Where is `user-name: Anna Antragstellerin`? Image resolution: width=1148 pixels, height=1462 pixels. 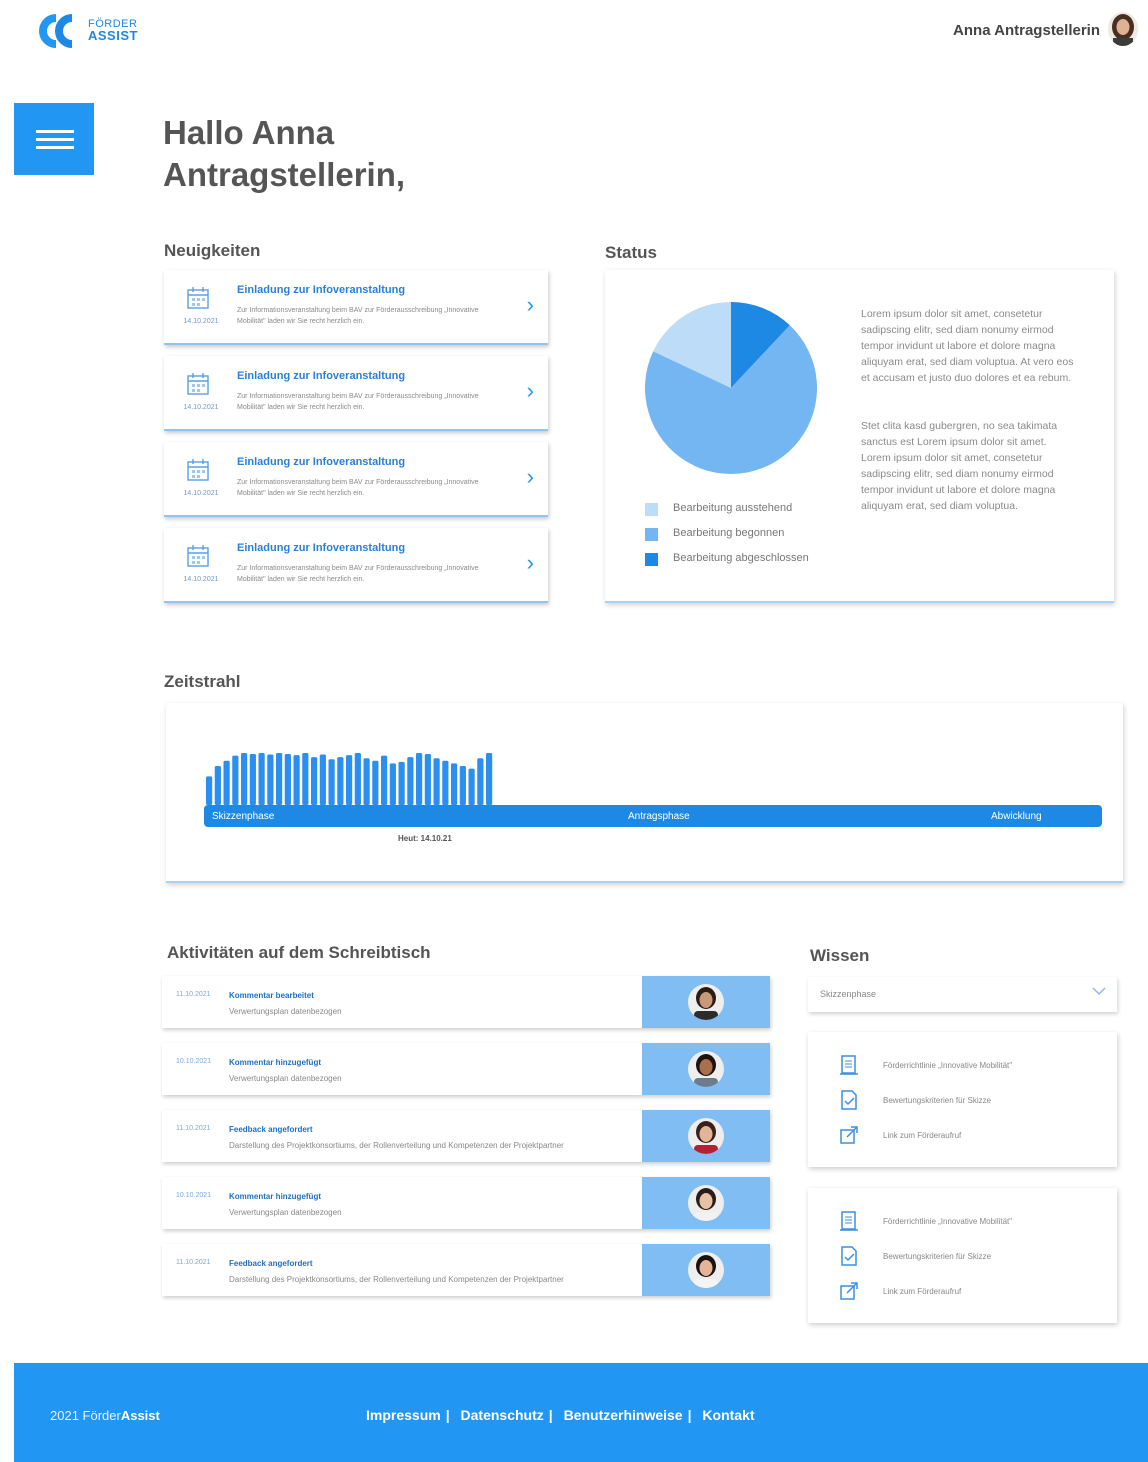
user-name: Anna Antragstellerin is located at coordinates (1026, 30).